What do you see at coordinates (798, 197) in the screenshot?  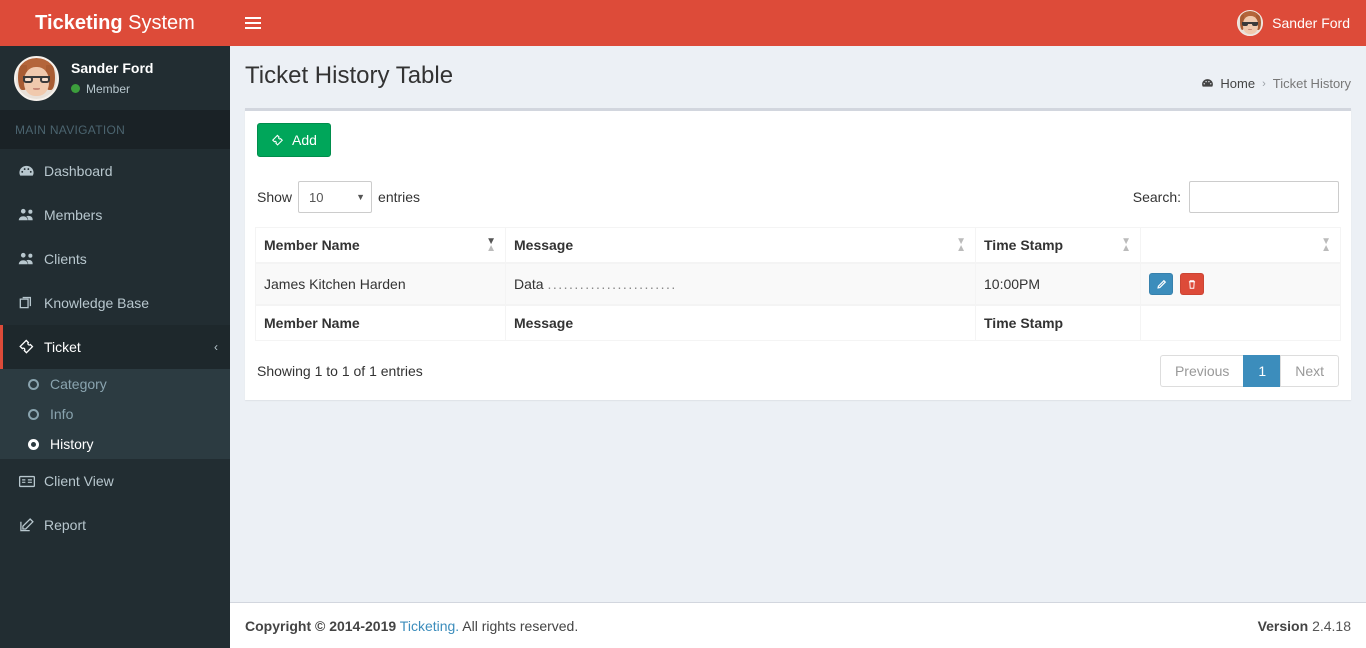 I see `datatable-controls: Show 10 ▼ entries Search:` at bounding box center [798, 197].